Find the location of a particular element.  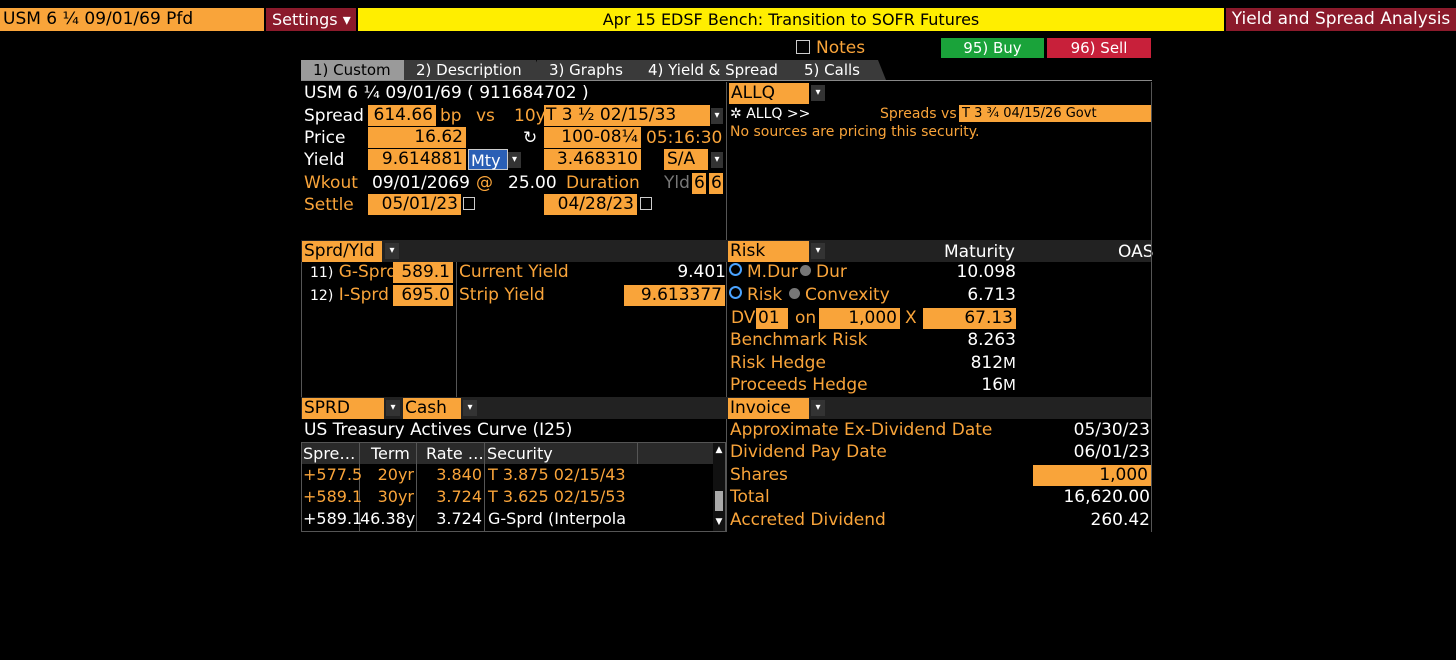

shares-input: 1,000 is located at coordinates (1092, 475).